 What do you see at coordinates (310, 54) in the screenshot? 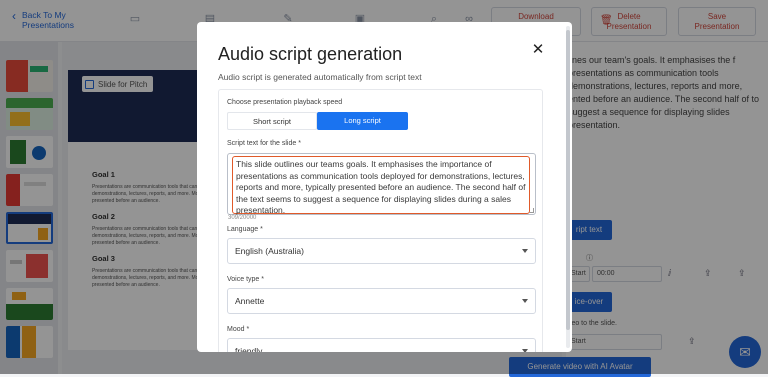
I see `modal-title: Audio script generation` at bounding box center [310, 54].